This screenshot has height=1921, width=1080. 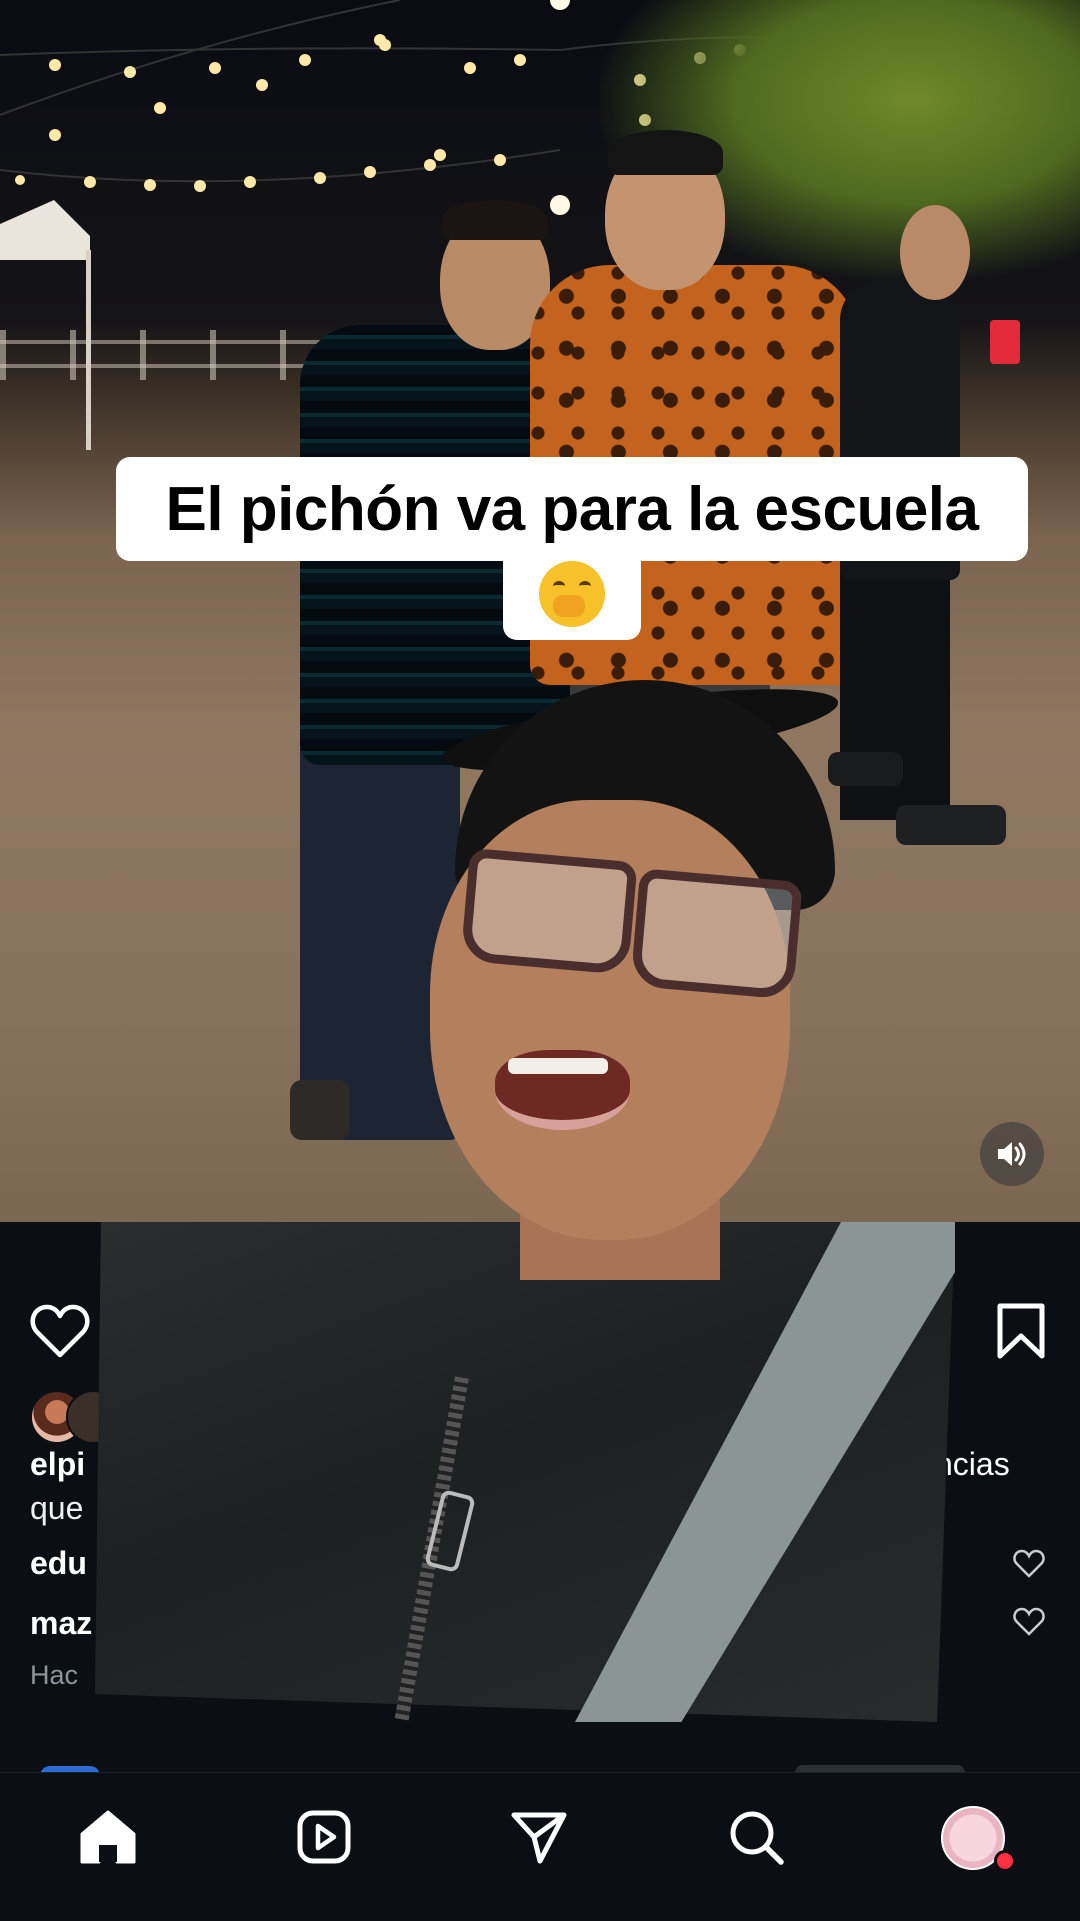 I want to click on person-1-hair, so click(x=495, y=220).